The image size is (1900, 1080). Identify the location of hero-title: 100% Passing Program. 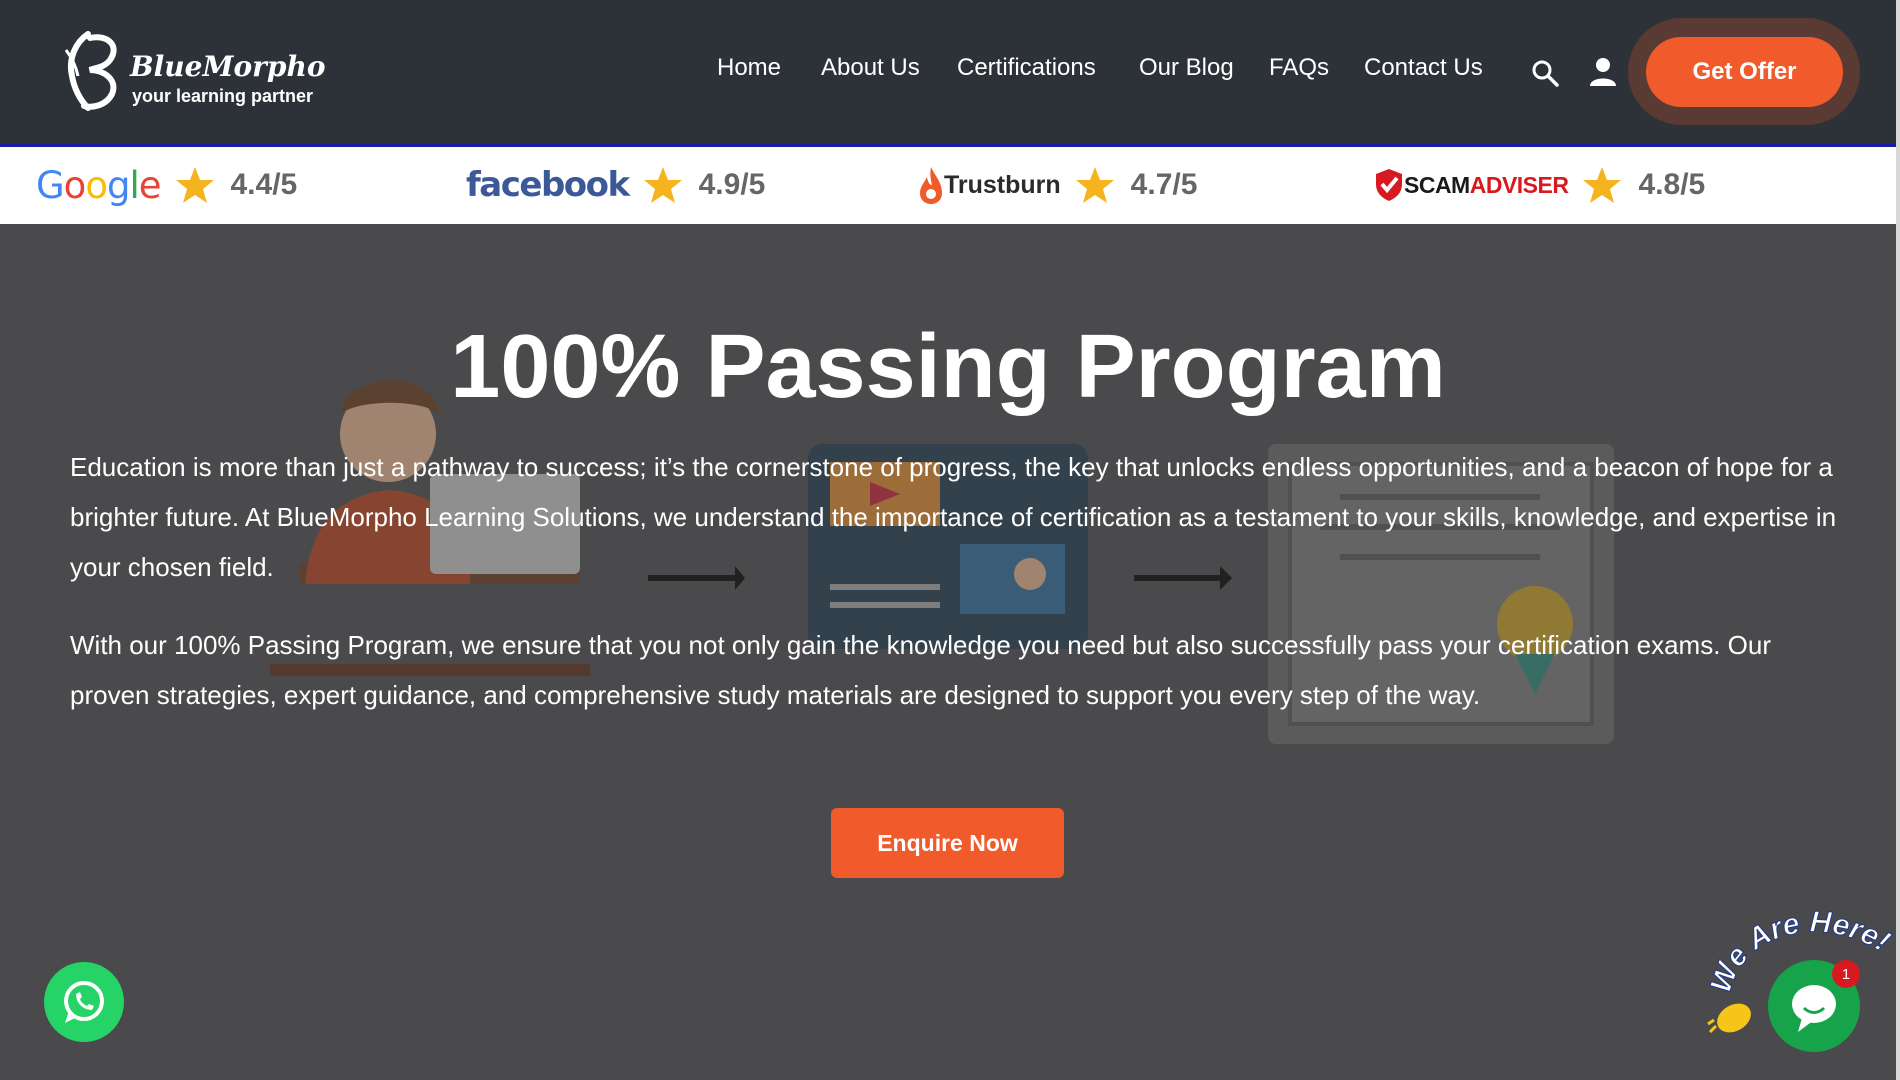
(948, 367).